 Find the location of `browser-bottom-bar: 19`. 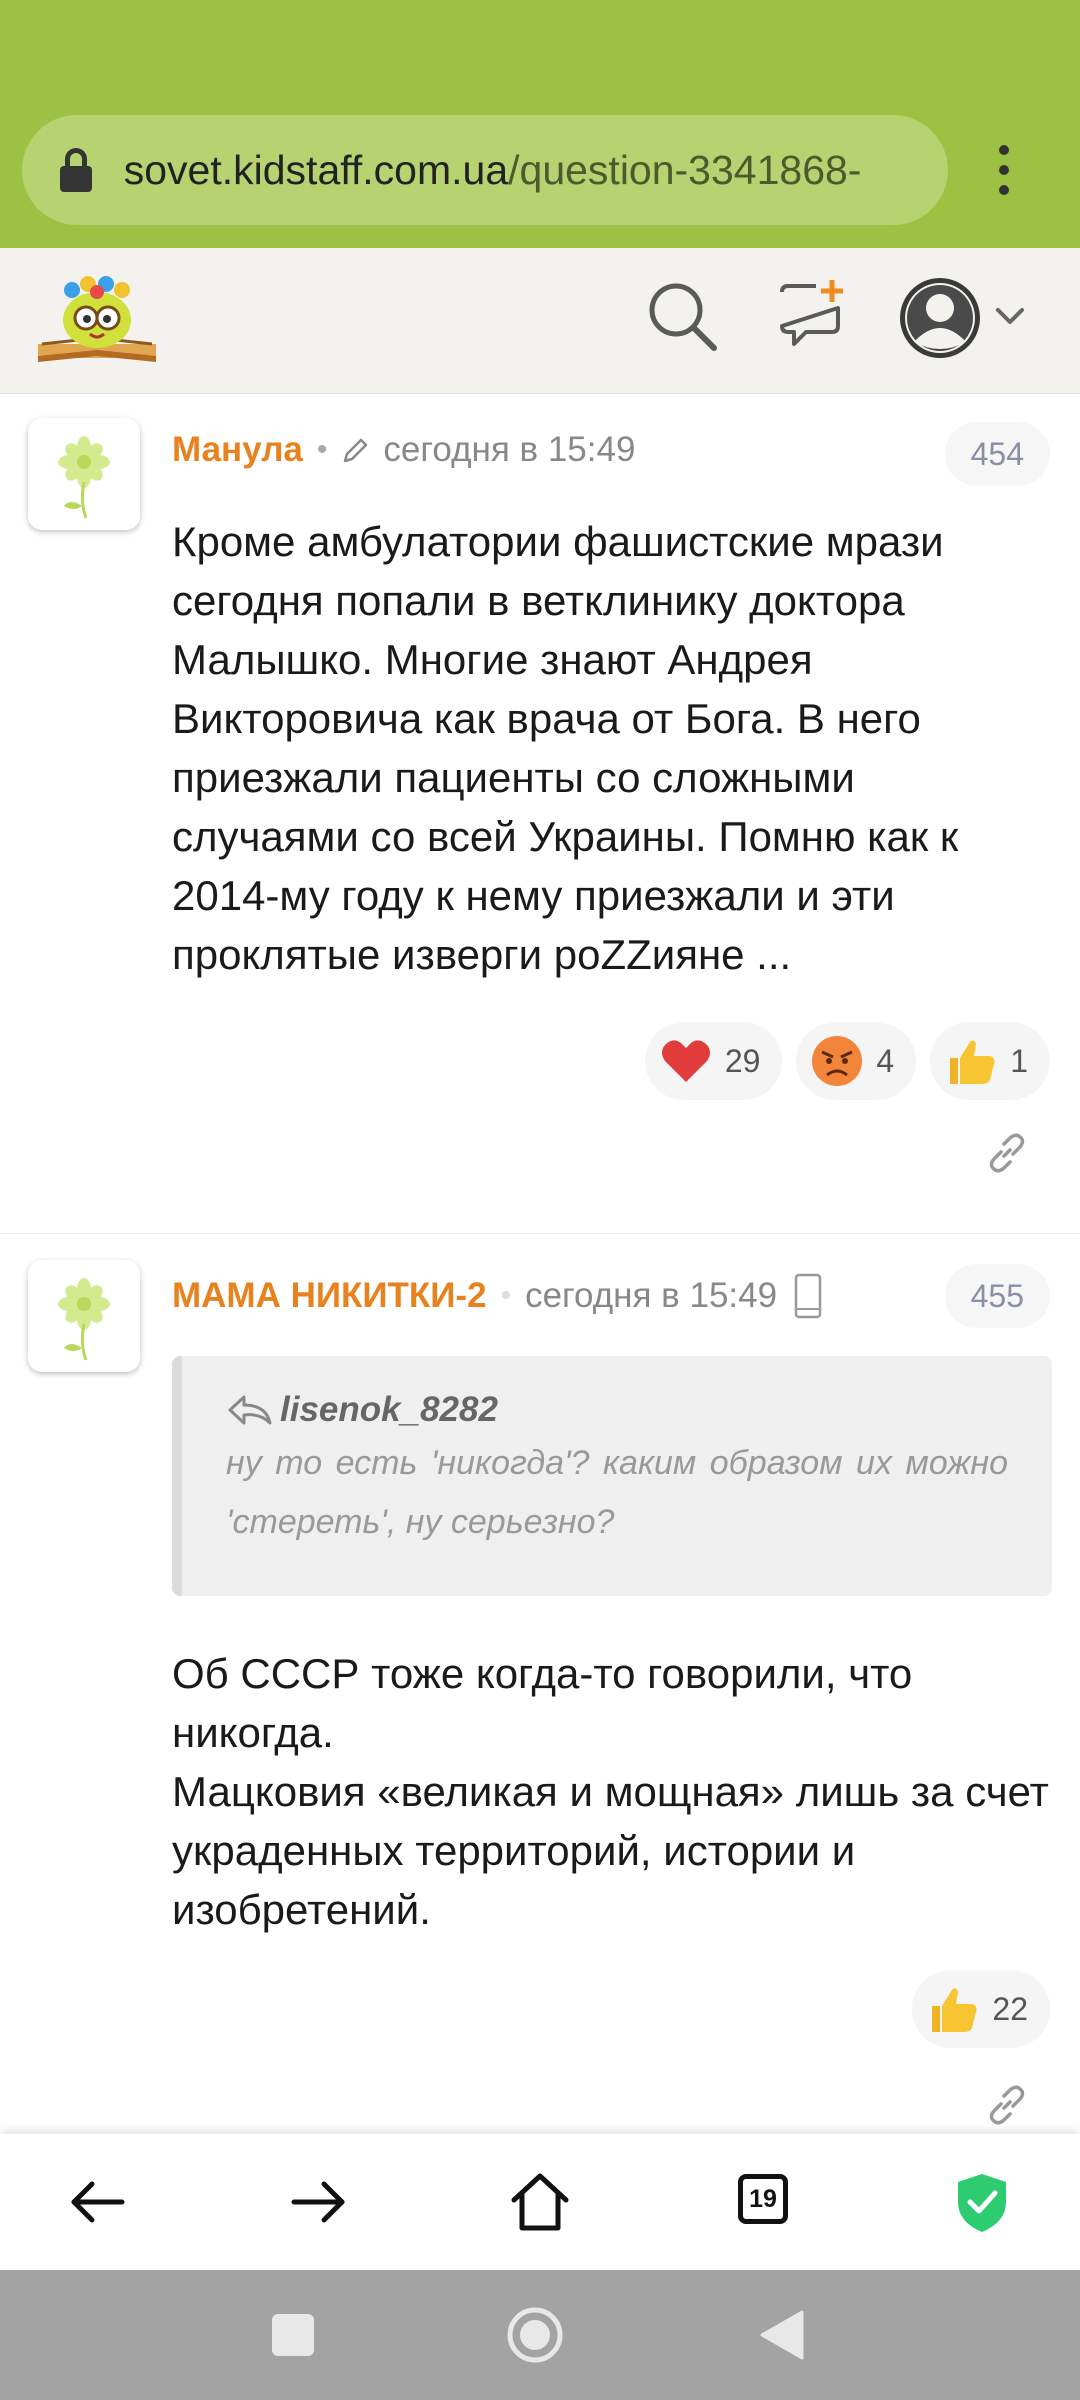

browser-bottom-bar: 19 is located at coordinates (540, 2202).